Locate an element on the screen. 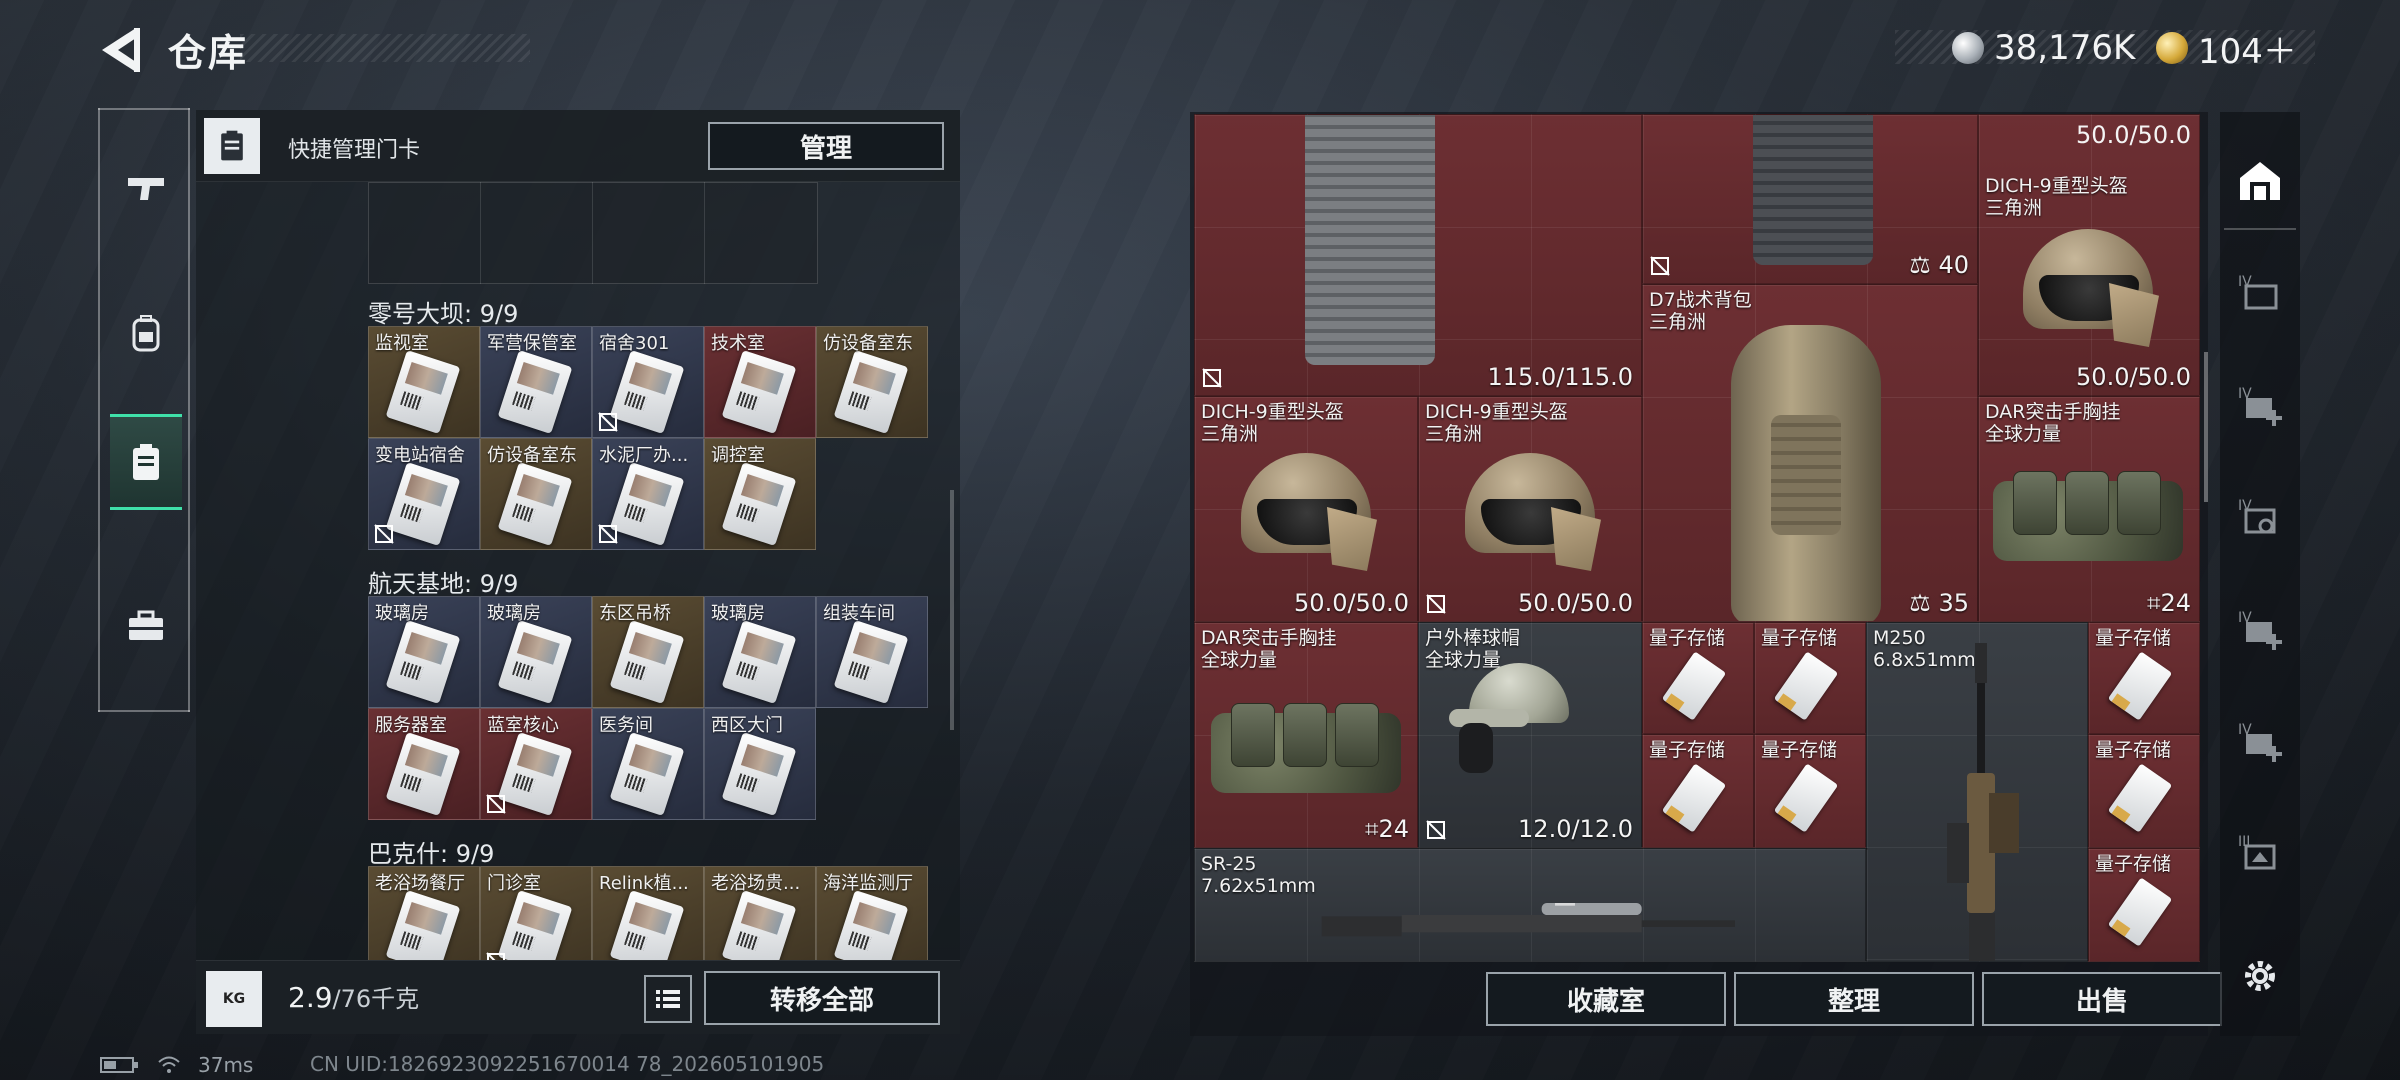 This screenshot has height=1080, width=2400. unbound-icon is located at coordinates (495, 956).